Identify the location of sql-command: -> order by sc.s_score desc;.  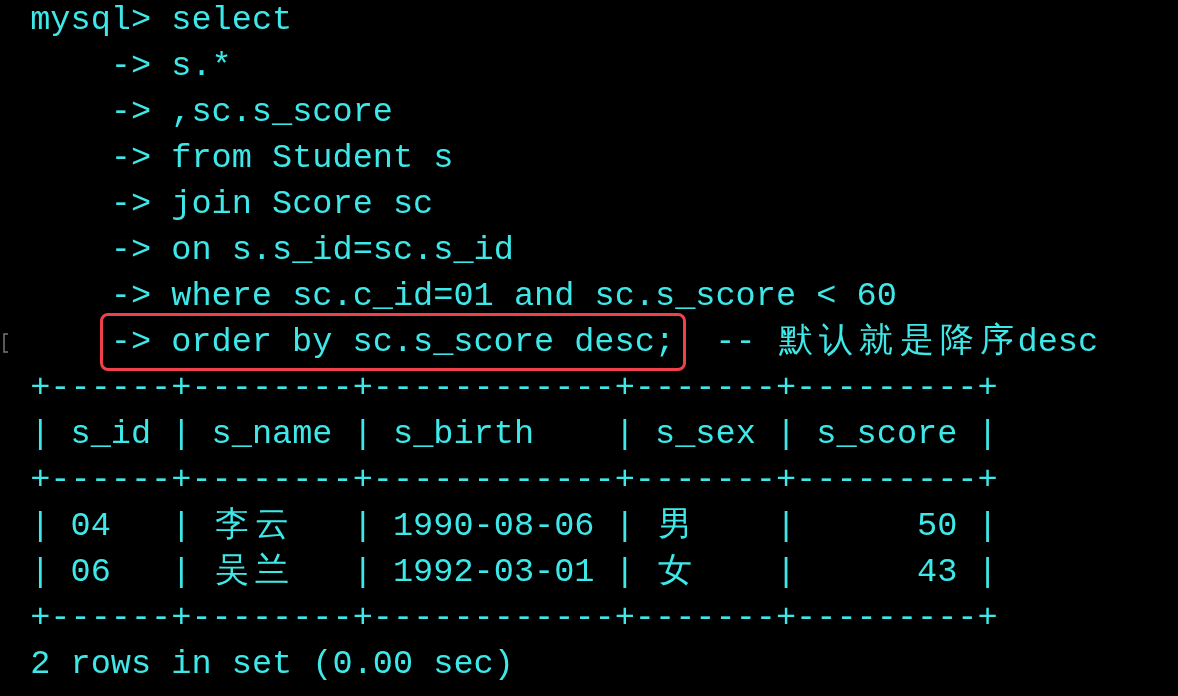
(392, 342).